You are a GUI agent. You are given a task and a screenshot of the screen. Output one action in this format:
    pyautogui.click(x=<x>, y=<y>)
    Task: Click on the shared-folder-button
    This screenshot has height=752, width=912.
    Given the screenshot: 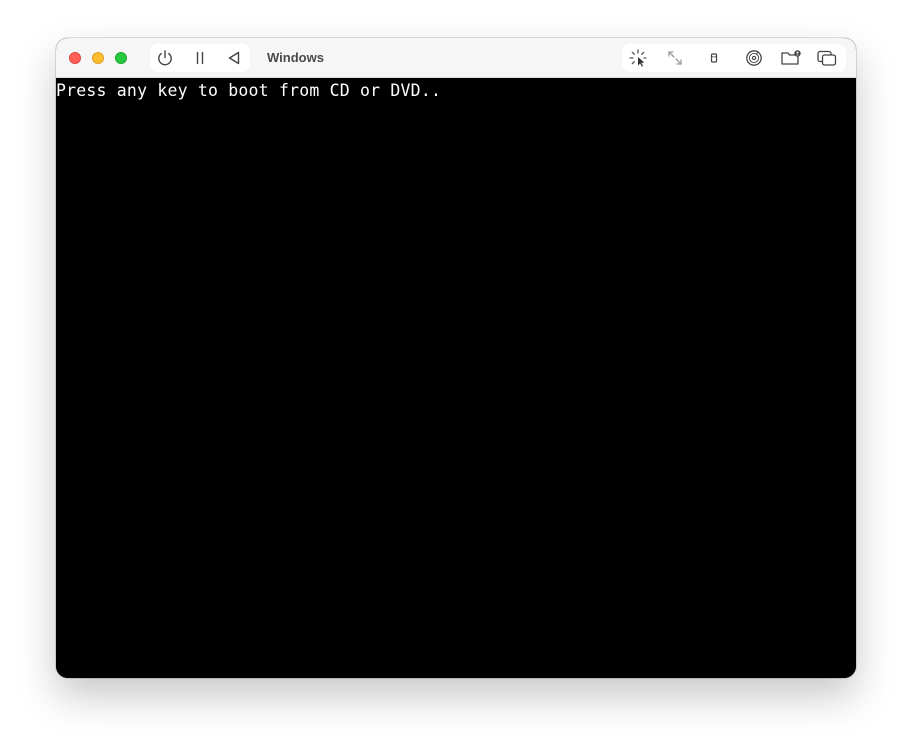 What is the action you would take?
    pyautogui.click(x=791, y=58)
    